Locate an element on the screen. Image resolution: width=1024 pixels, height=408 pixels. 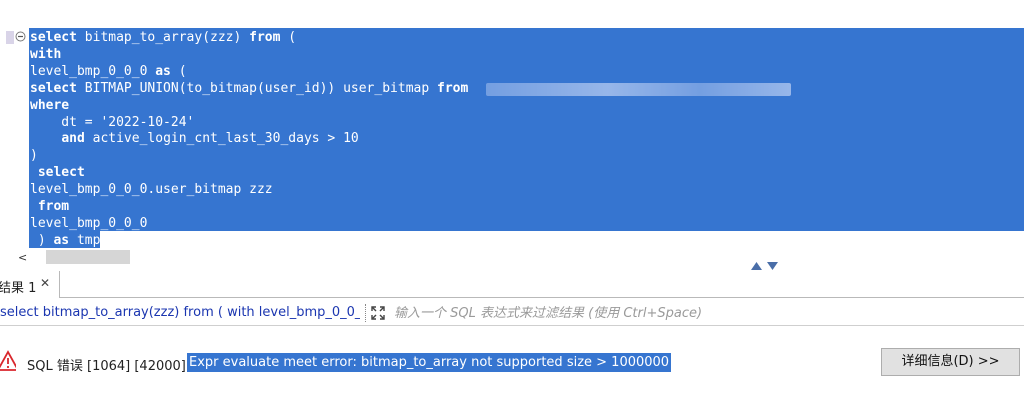
code-line: select bitmap_to_array(zzz) from ( is located at coordinates (163, 37).